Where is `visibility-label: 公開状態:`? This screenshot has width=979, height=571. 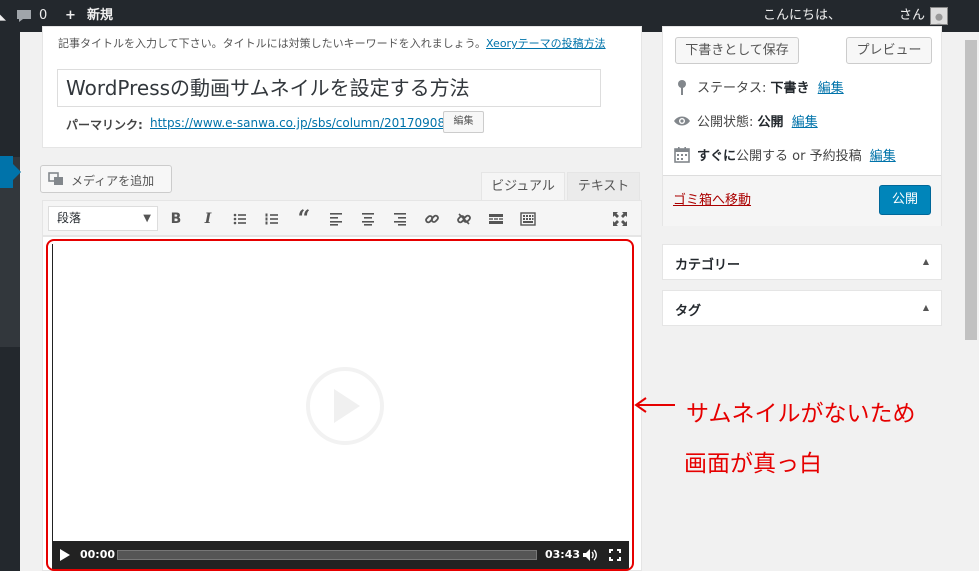 visibility-label: 公開状態: is located at coordinates (725, 122).